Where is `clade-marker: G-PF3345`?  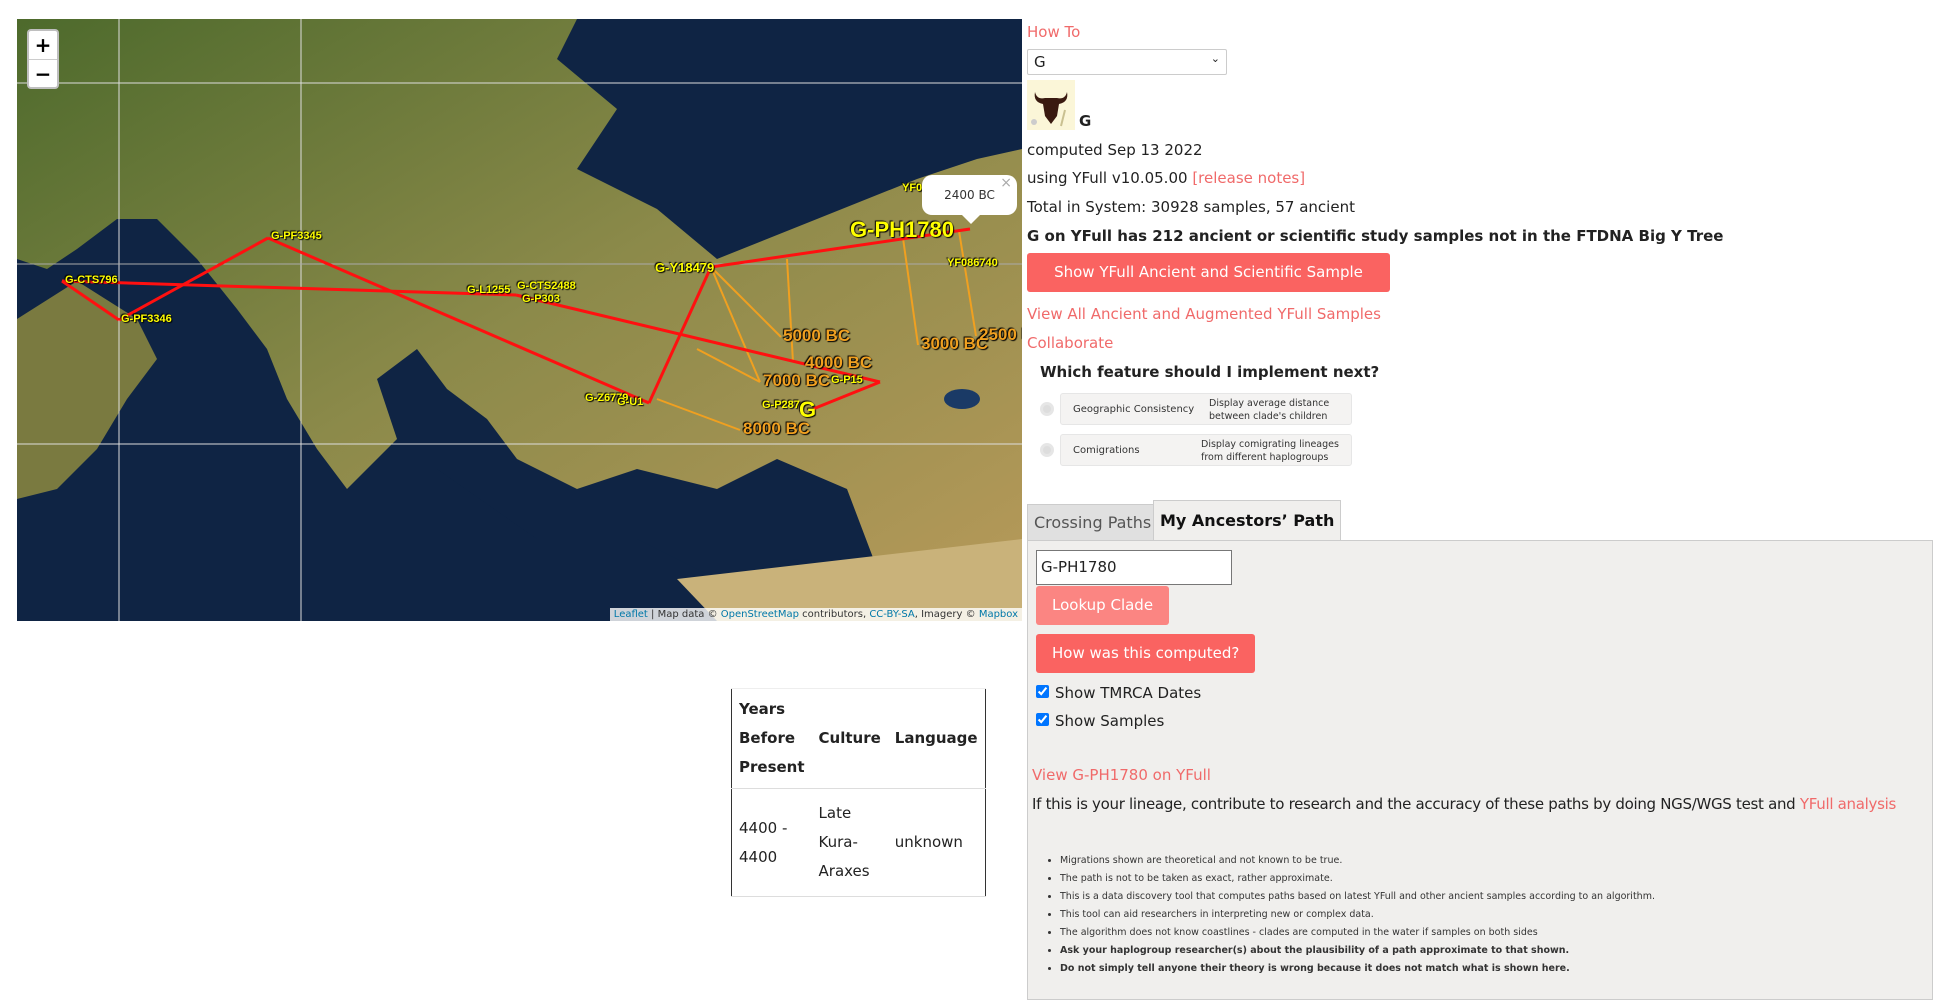 clade-marker: G-PF3345 is located at coordinates (296, 236).